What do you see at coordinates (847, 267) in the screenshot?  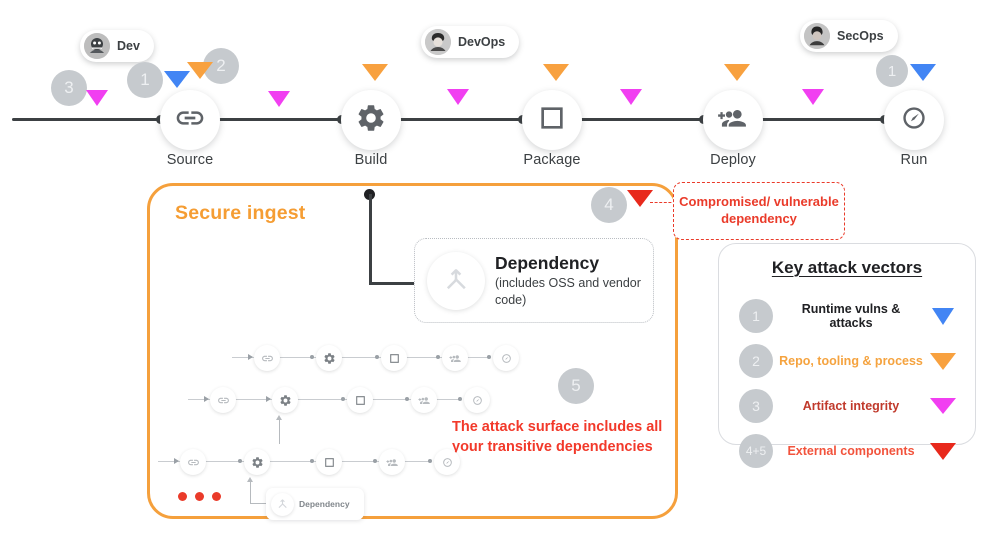 I see `legend-title: Key attack vectors` at bounding box center [847, 267].